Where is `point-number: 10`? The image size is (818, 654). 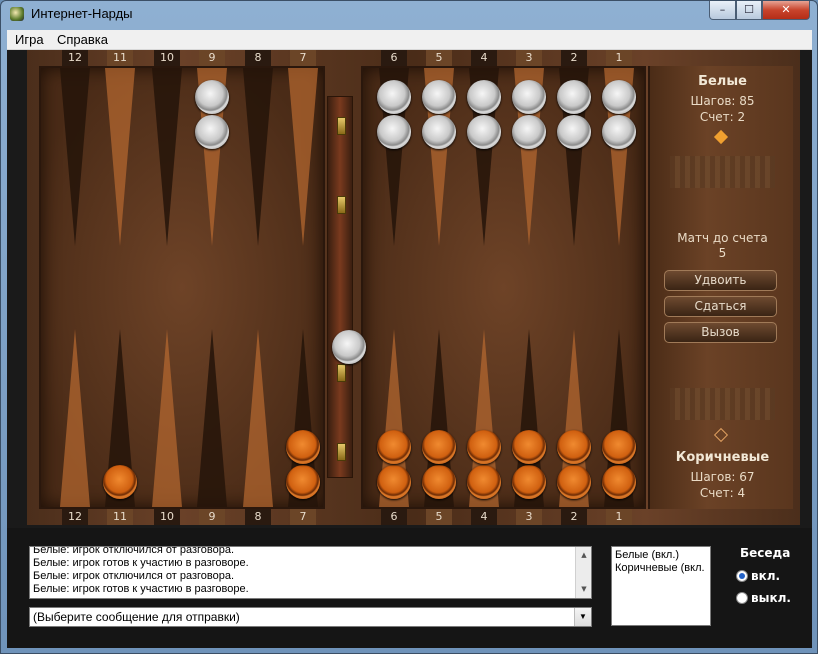 point-number: 10 is located at coordinates (167, 58).